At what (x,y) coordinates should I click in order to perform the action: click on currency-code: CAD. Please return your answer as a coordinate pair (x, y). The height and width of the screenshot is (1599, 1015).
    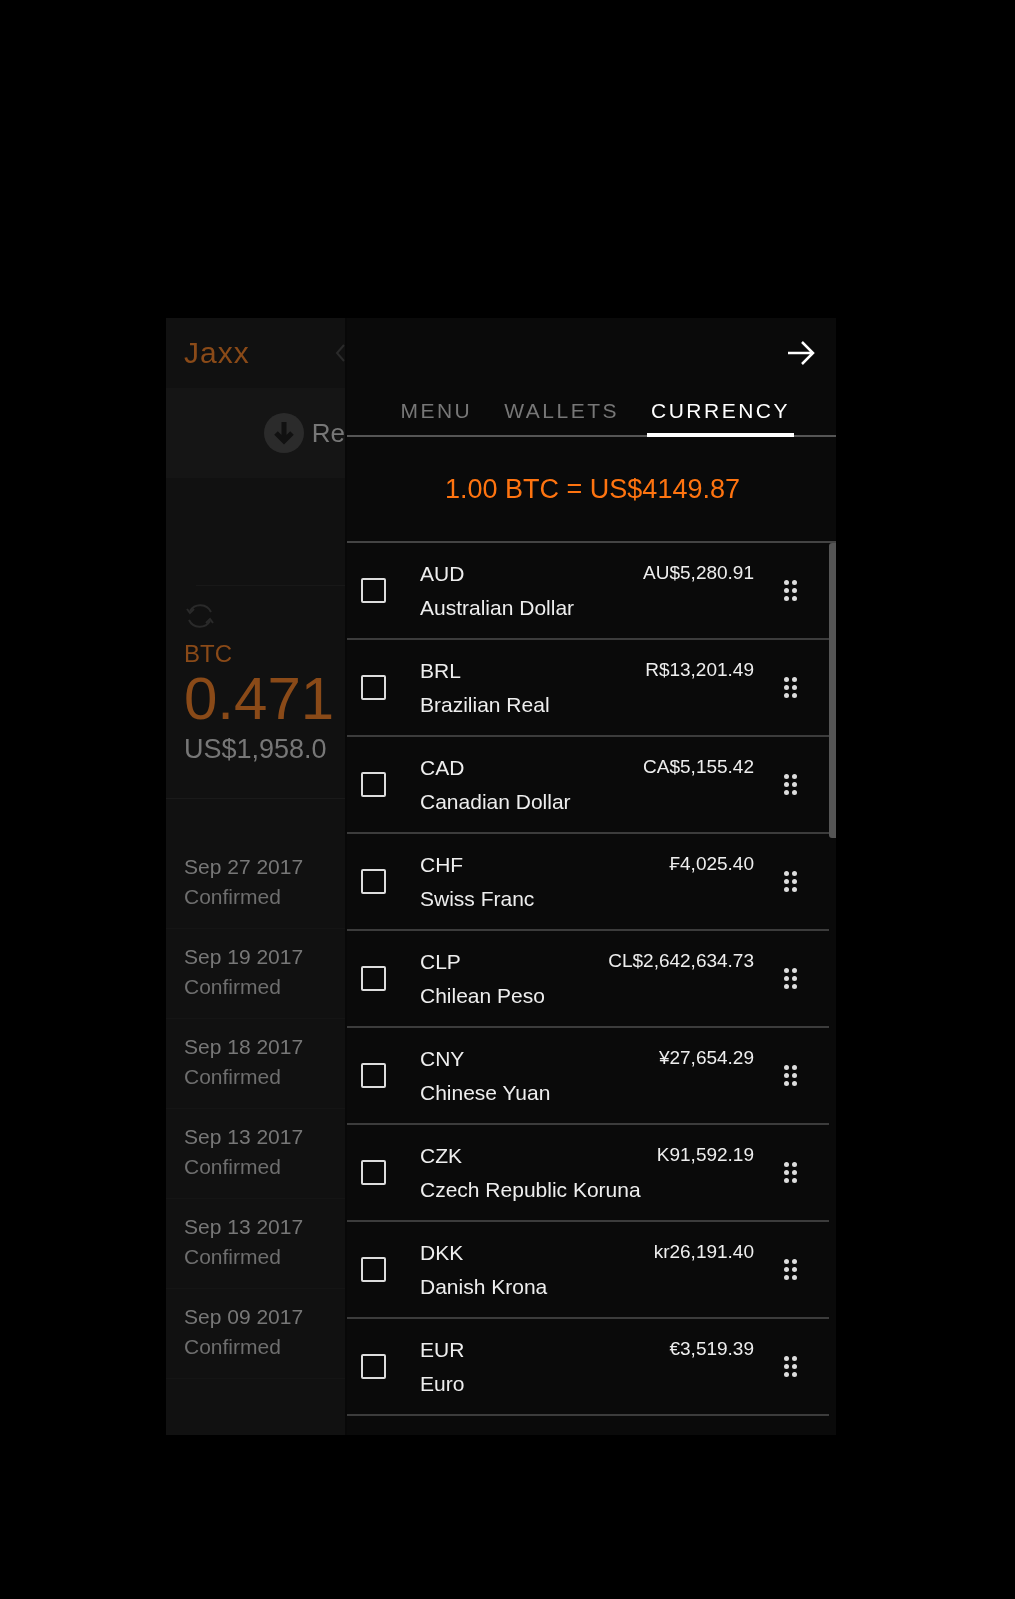
    Looking at the image, I should click on (442, 767).